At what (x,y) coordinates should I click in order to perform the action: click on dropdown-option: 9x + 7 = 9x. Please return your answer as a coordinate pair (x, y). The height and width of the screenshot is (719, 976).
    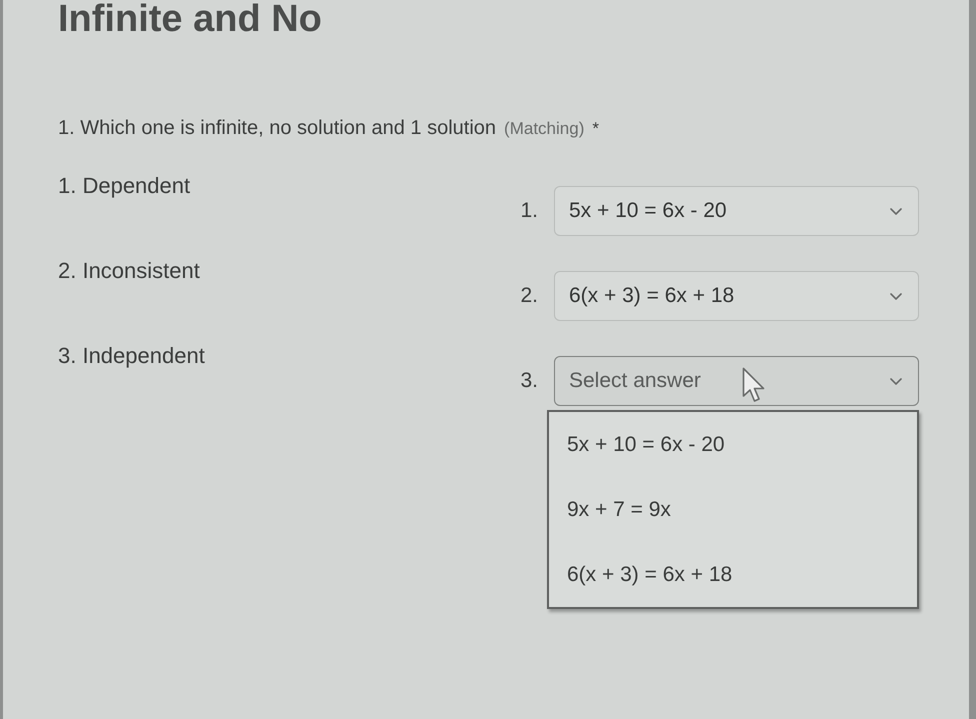
    Looking at the image, I should click on (733, 509).